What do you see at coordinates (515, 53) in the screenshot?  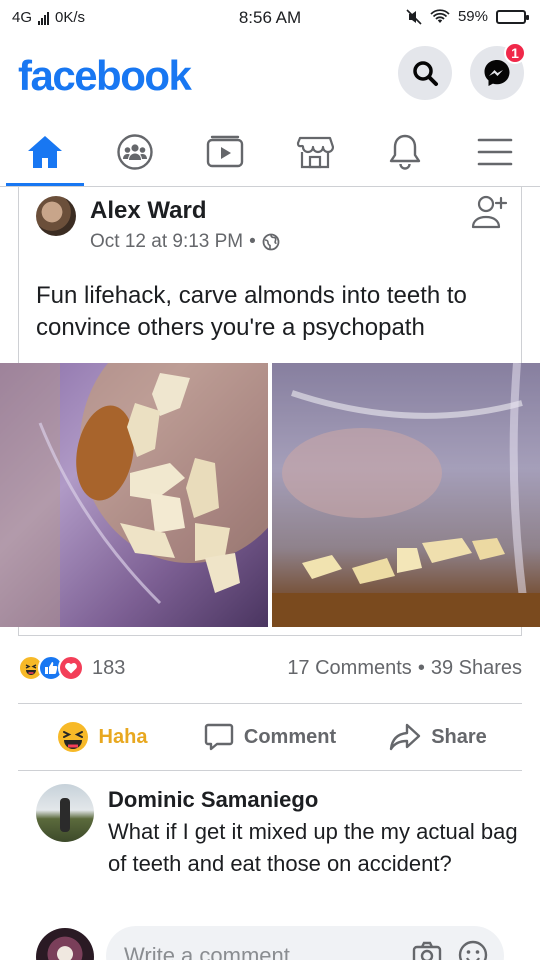 I see `messenger-badge: 1` at bounding box center [515, 53].